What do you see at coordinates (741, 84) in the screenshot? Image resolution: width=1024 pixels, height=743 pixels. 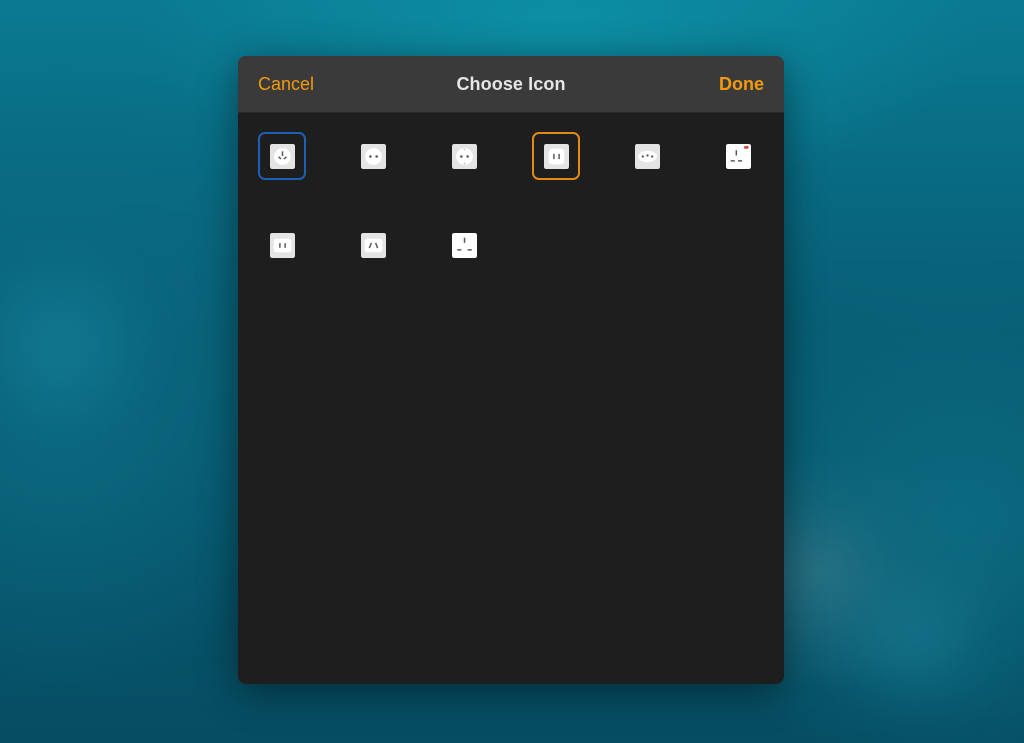 I see `done-button: Done` at bounding box center [741, 84].